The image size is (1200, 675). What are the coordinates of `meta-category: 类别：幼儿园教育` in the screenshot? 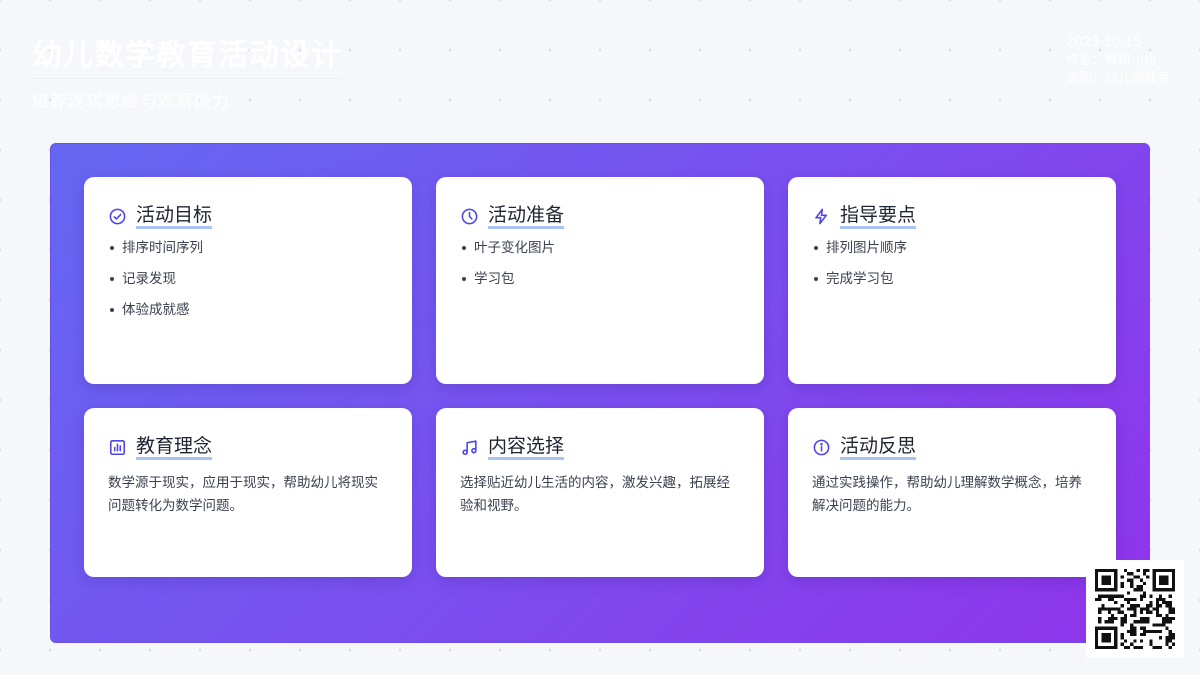 It's located at (1117, 78).